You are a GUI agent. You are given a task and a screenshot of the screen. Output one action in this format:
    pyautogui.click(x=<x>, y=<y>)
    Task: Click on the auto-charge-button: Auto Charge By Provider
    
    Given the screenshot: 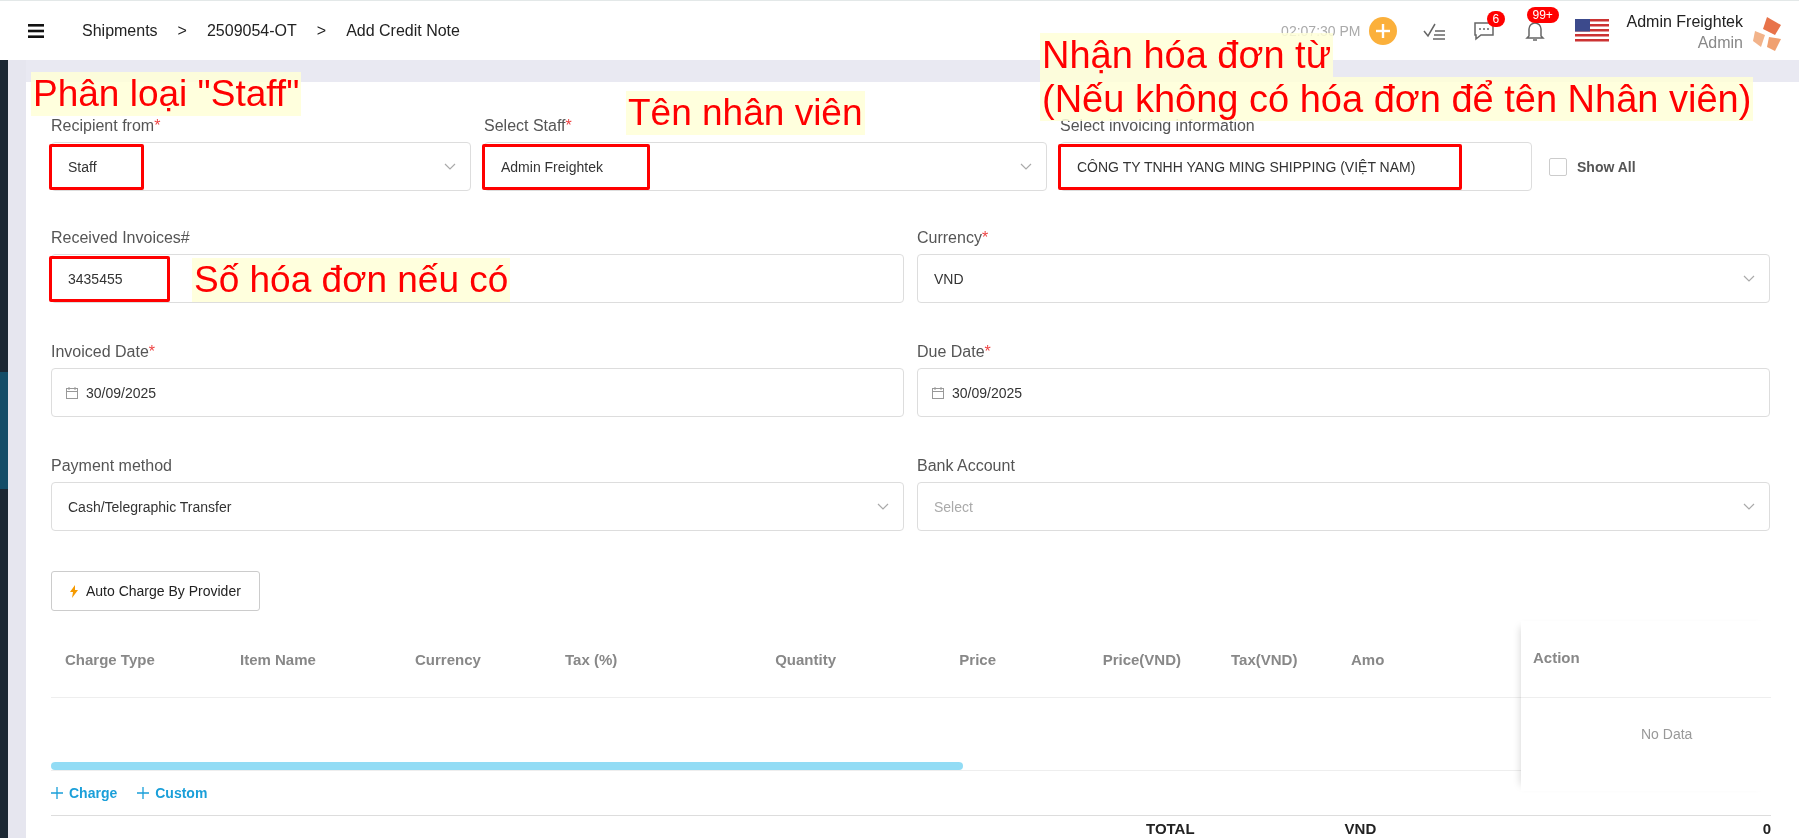 What is the action you would take?
    pyautogui.click(x=155, y=591)
    